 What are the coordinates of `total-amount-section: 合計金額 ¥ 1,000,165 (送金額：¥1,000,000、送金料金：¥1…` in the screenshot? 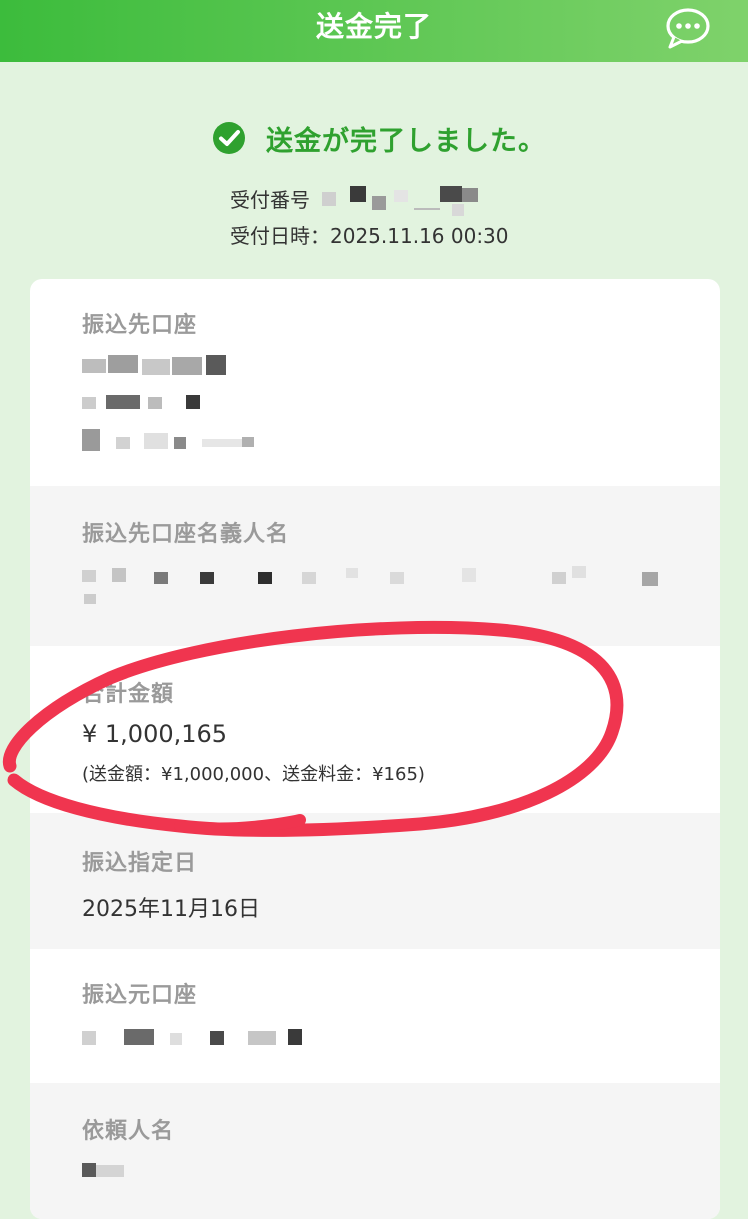 It's located at (375, 729).